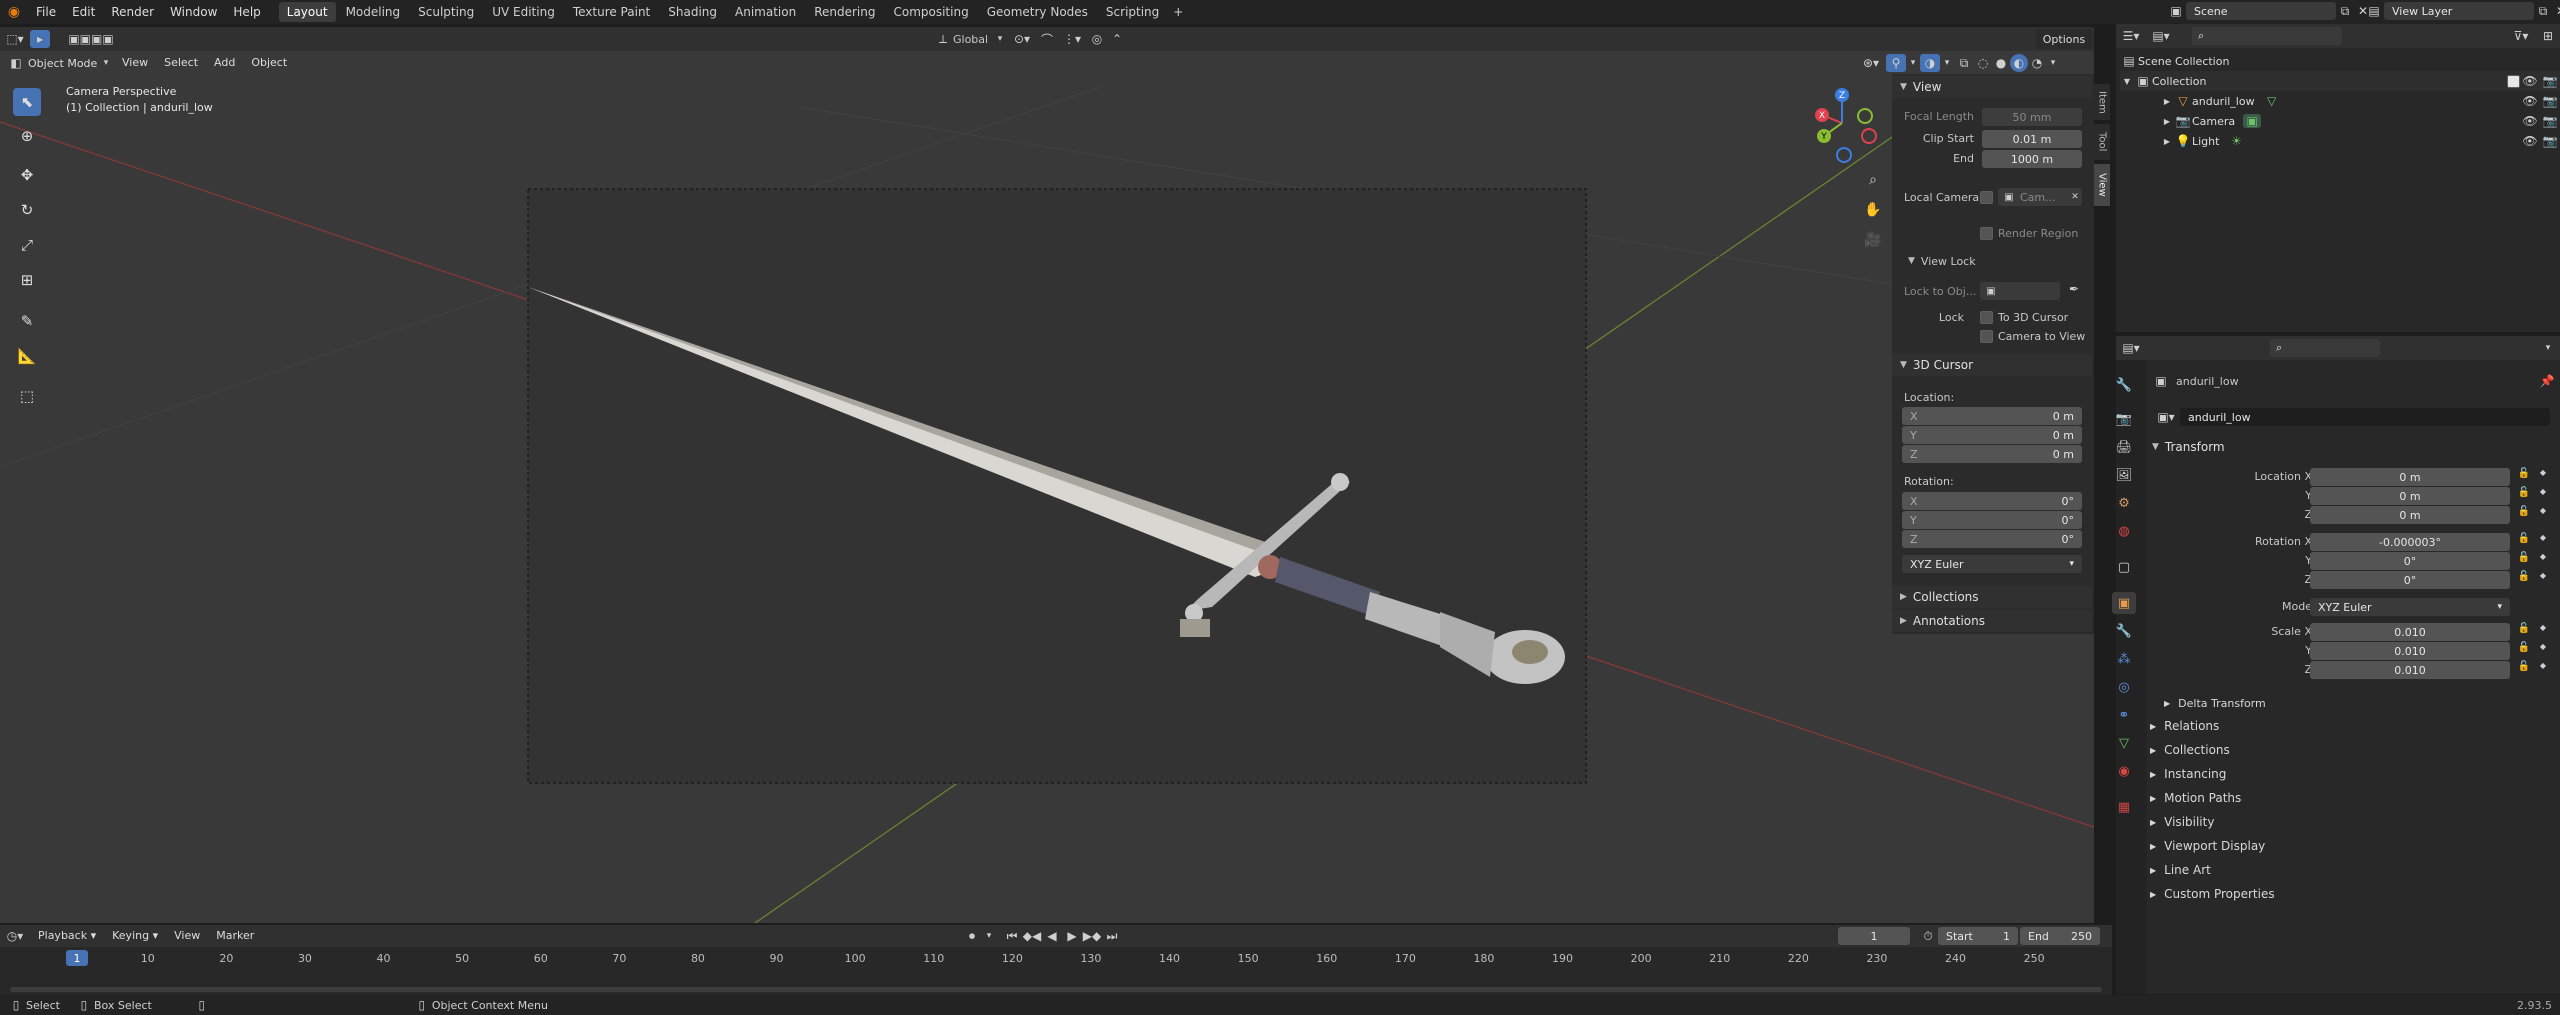 The image size is (2560, 1015). What do you see at coordinates (2174, 61) in the screenshot?
I see `outliner-scene-collection: ▤ Scene Collection` at bounding box center [2174, 61].